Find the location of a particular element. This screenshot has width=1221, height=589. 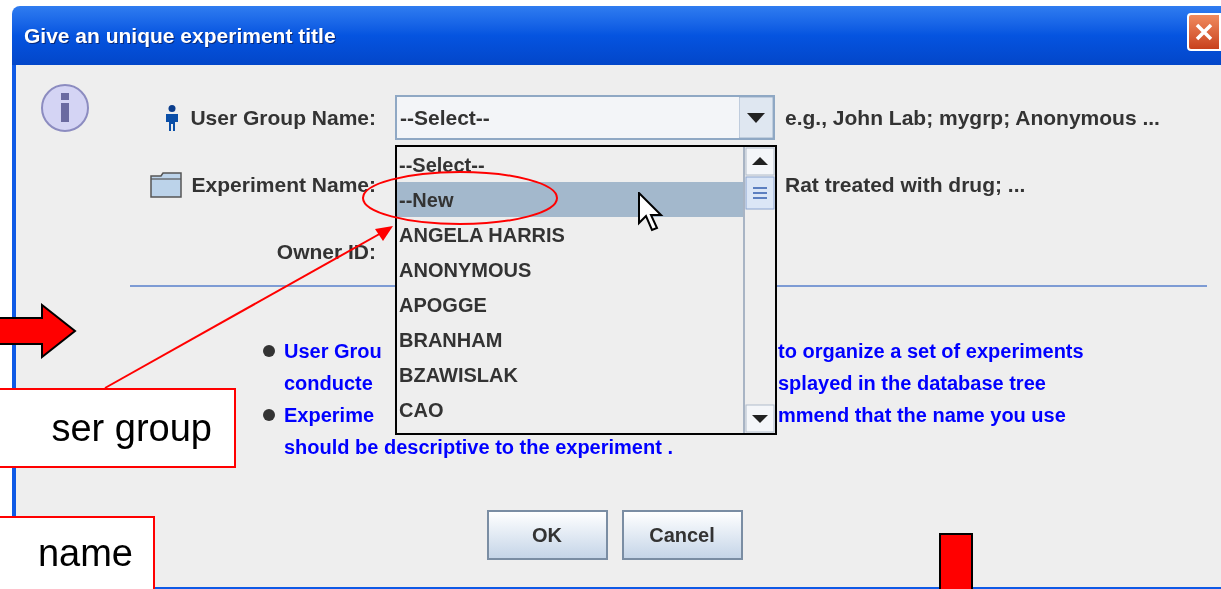

dropdown-item: --New is located at coordinates (570, 199).